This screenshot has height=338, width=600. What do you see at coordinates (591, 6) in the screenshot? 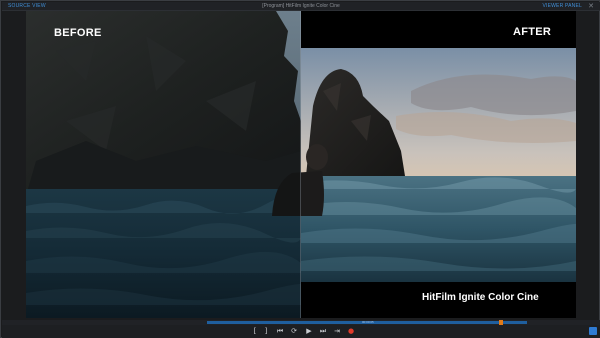
I see `close-icon: ✕` at bounding box center [591, 6].